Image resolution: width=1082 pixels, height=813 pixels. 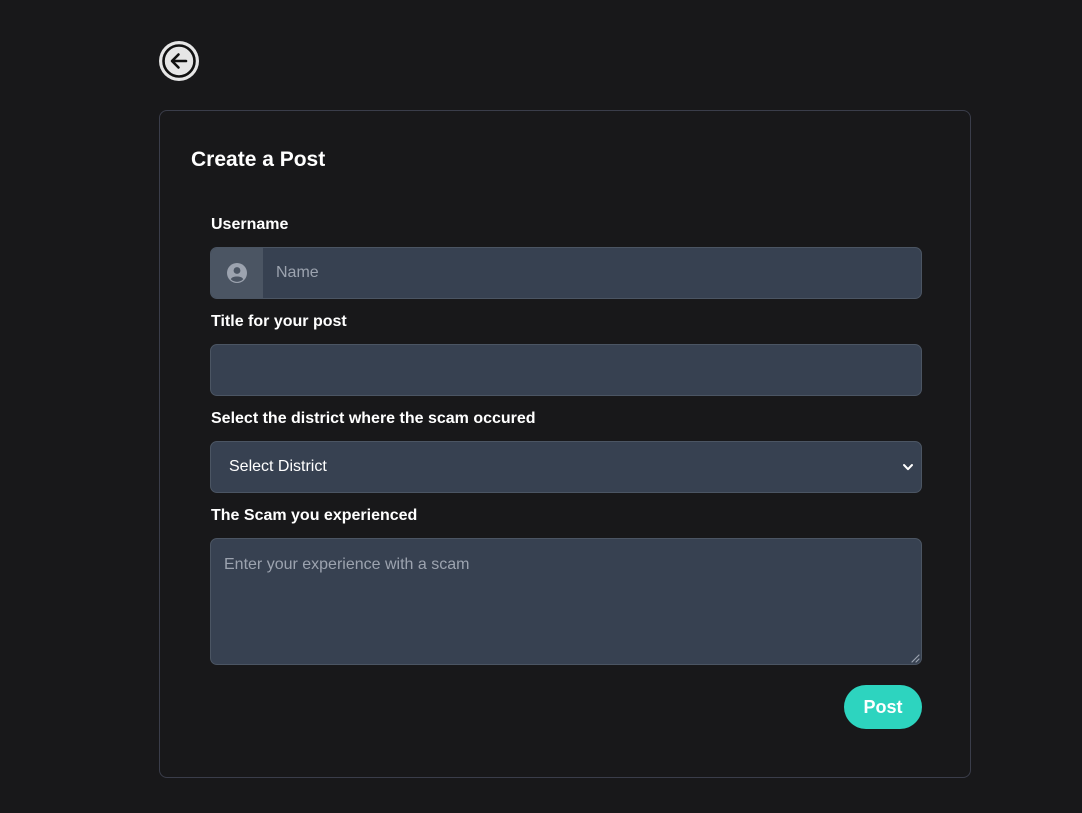 I want to click on user-circle-icon, so click(x=237, y=273).